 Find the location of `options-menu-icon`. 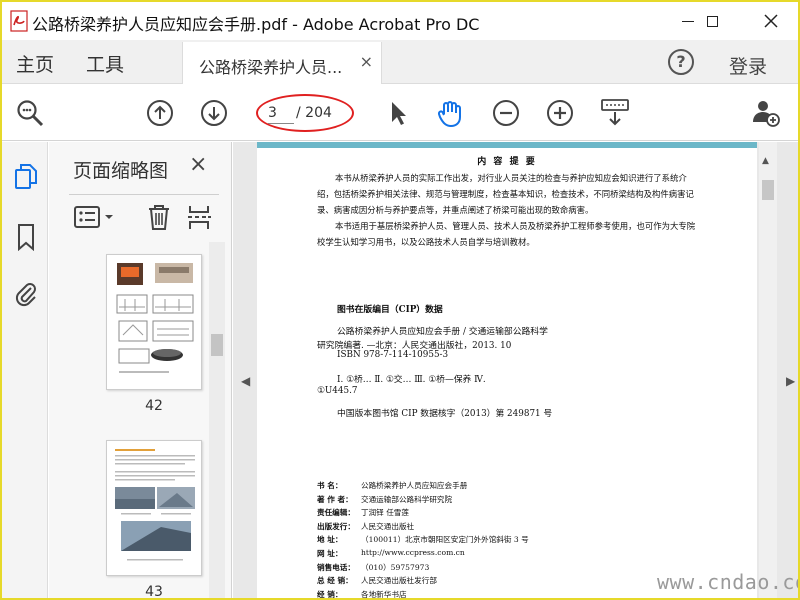

options-menu-icon is located at coordinates (93, 217).